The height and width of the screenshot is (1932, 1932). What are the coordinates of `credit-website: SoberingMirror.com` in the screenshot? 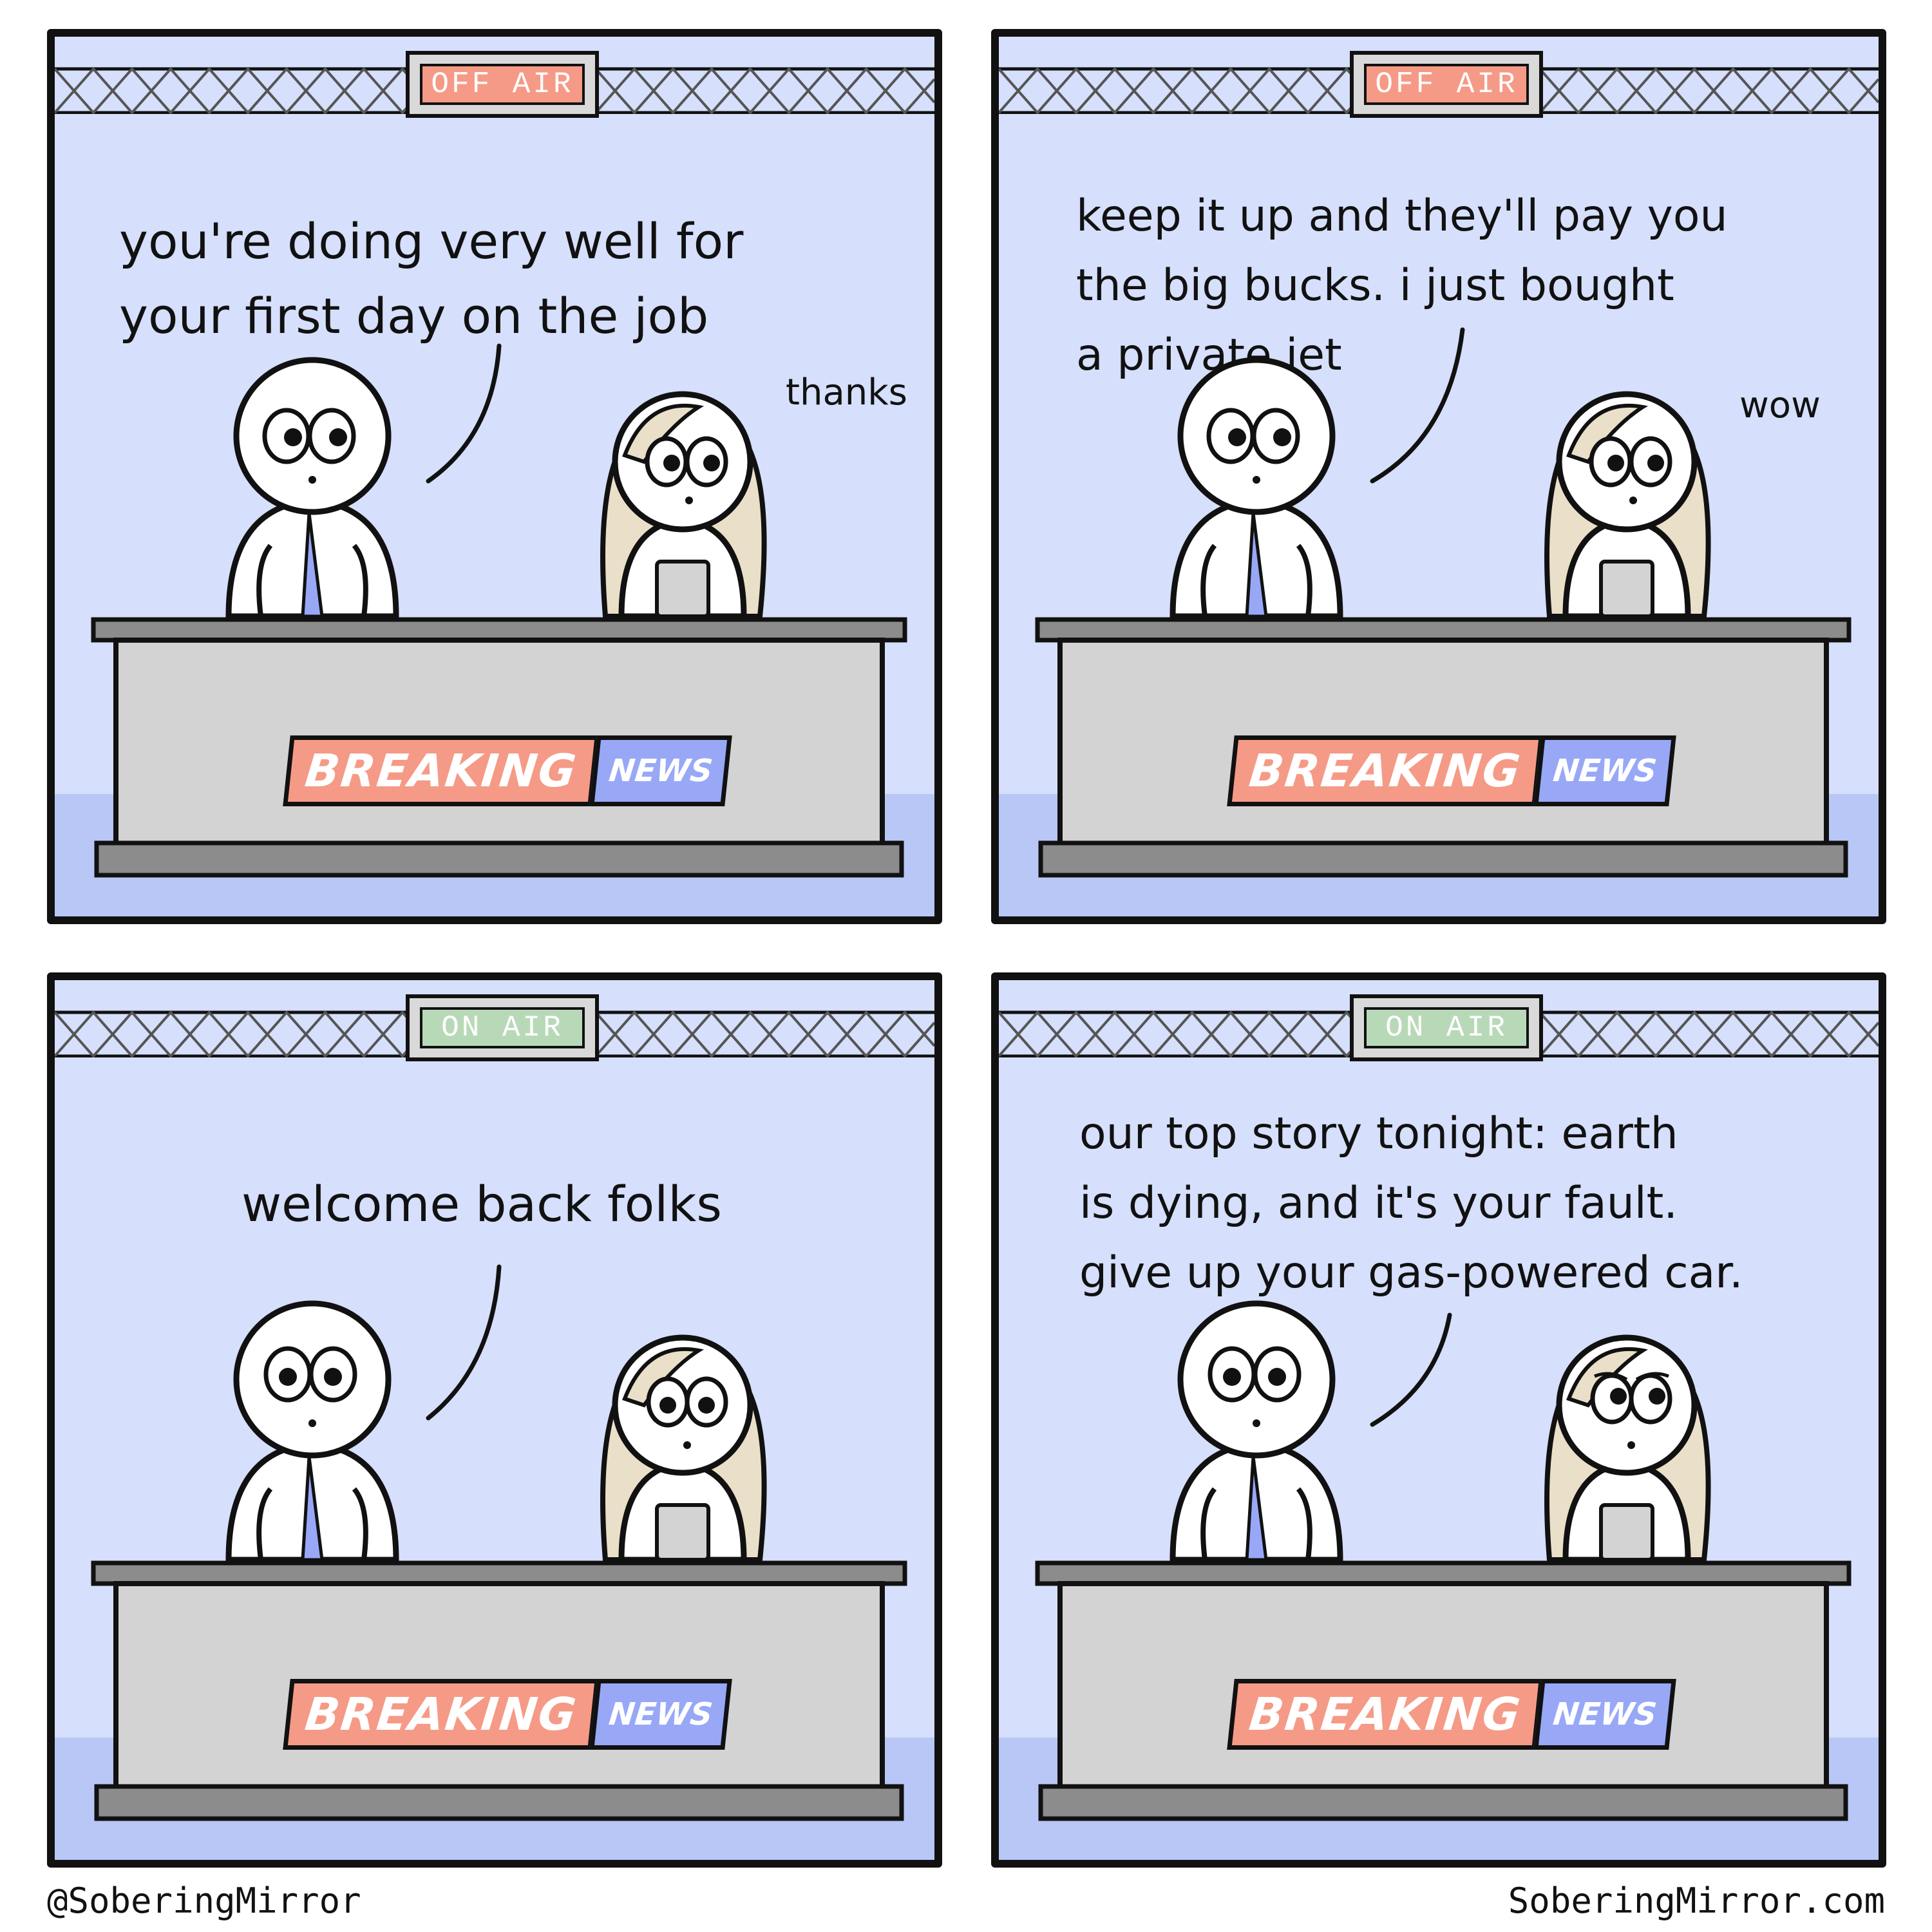 It's located at (1696, 1900).